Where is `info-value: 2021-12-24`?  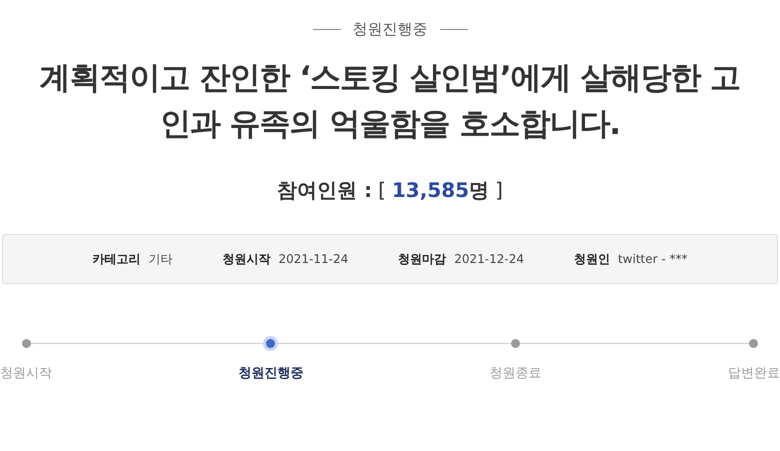 info-value: 2021-12-24 is located at coordinates (489, 259).